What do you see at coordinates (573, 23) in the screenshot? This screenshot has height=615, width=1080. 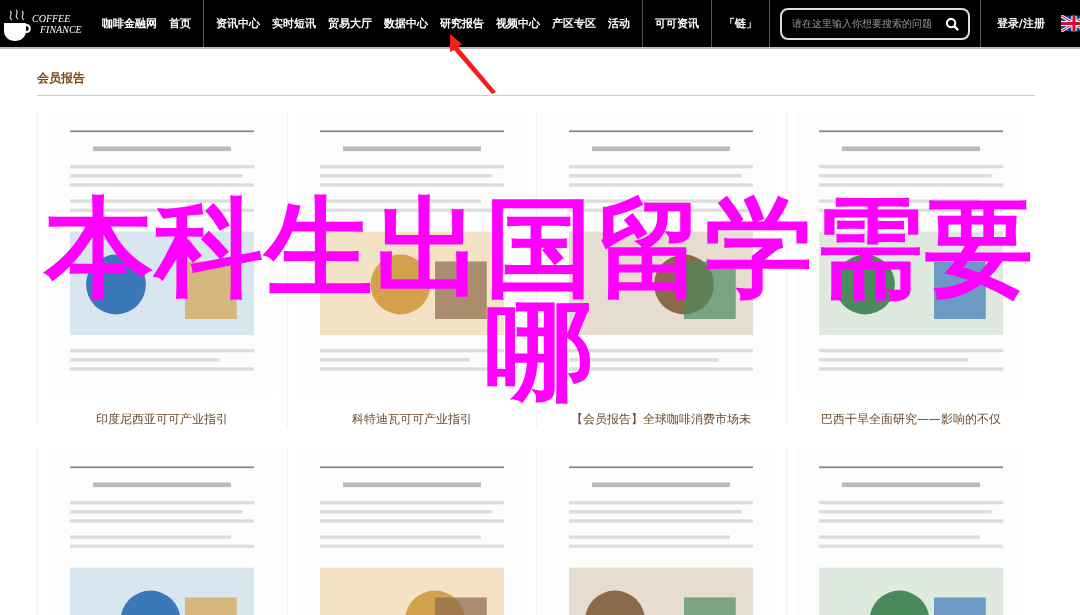 I see `nav-link: 产区专区` at bounding box center [573, 23].